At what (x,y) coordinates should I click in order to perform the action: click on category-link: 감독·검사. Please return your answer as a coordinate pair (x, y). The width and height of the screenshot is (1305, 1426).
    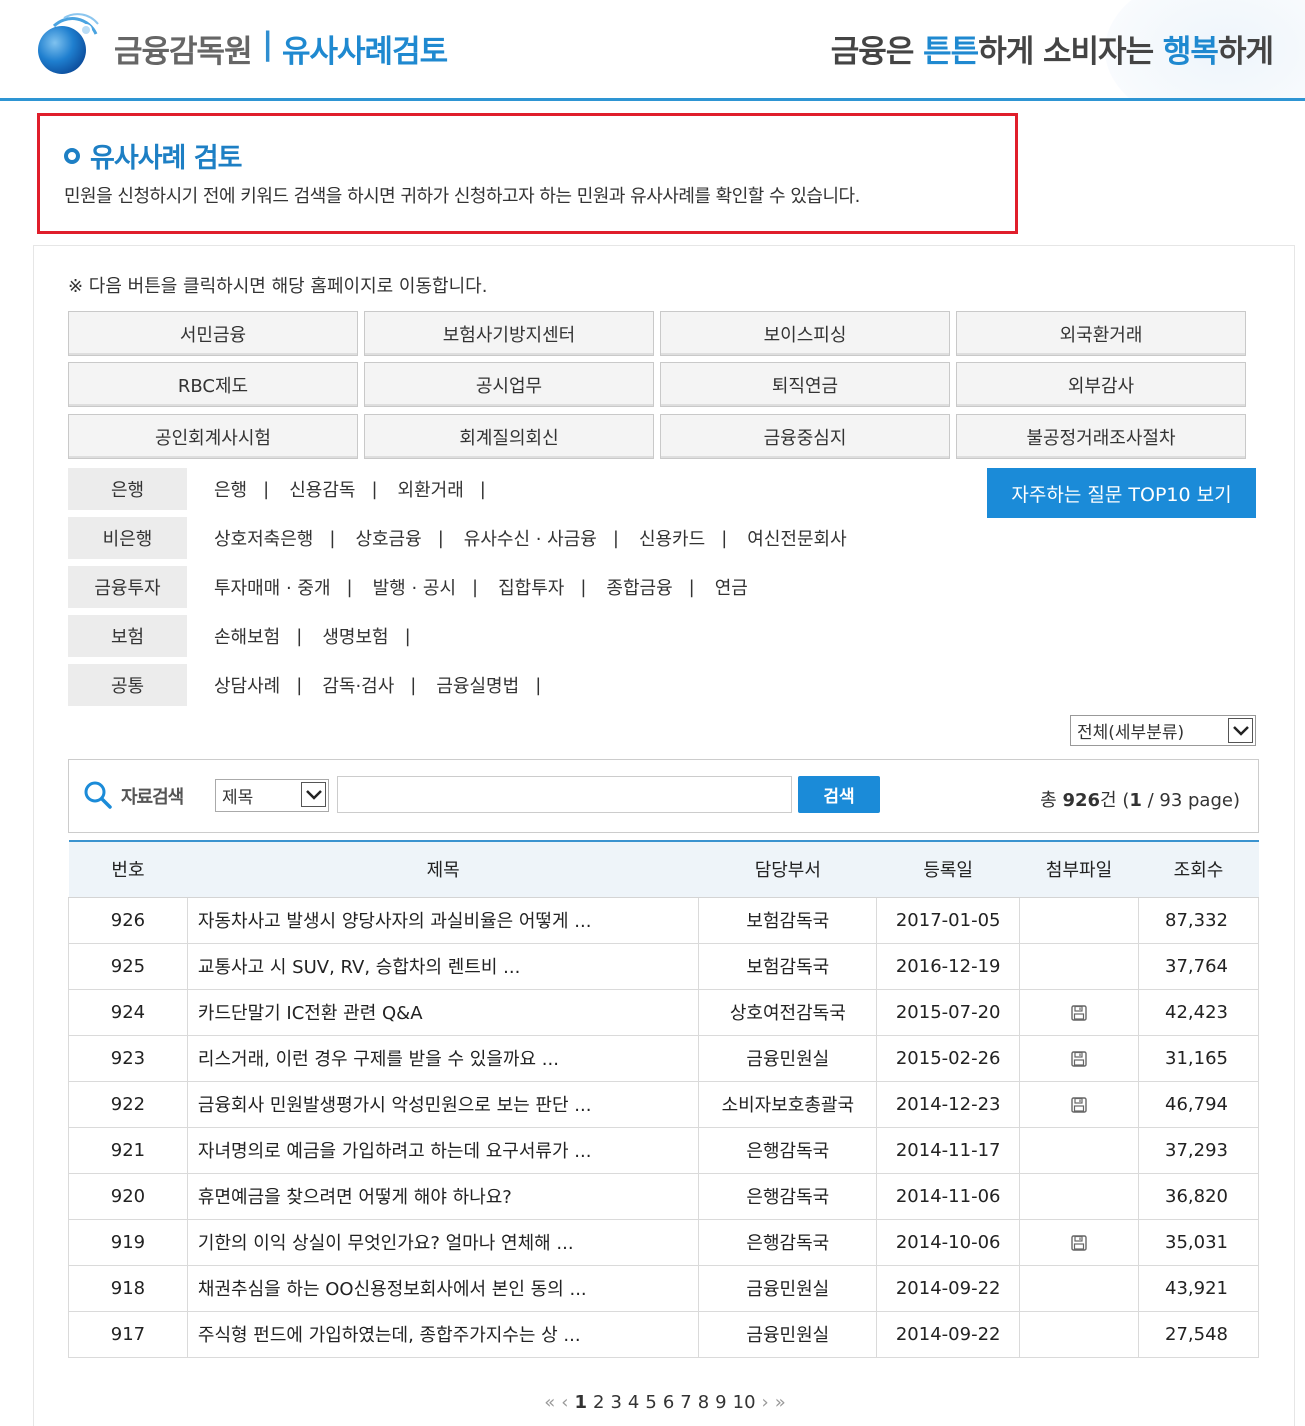
    Looking at the image, I should click on (358, 685).